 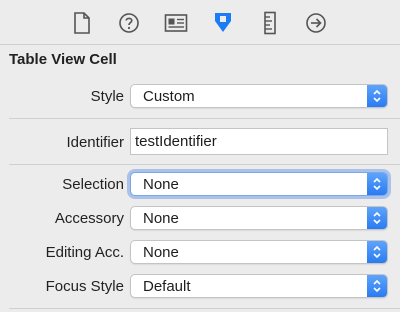 What do you see at coordinates (259, 218) in the screenshot?
I see `accessory-popup: None` at bounding box center [259, 218].